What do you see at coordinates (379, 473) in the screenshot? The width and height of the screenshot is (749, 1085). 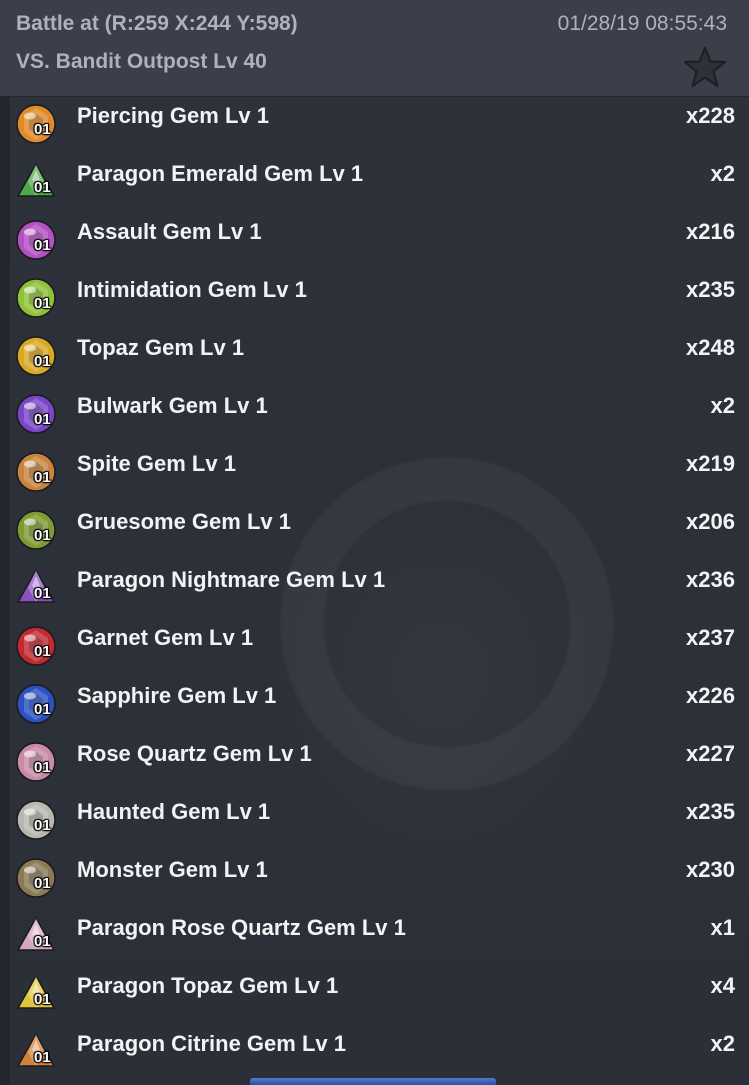 I see `gem-reward-row: 01 Spite Gem Lv 1 x219` at bounding box center [379, 473].